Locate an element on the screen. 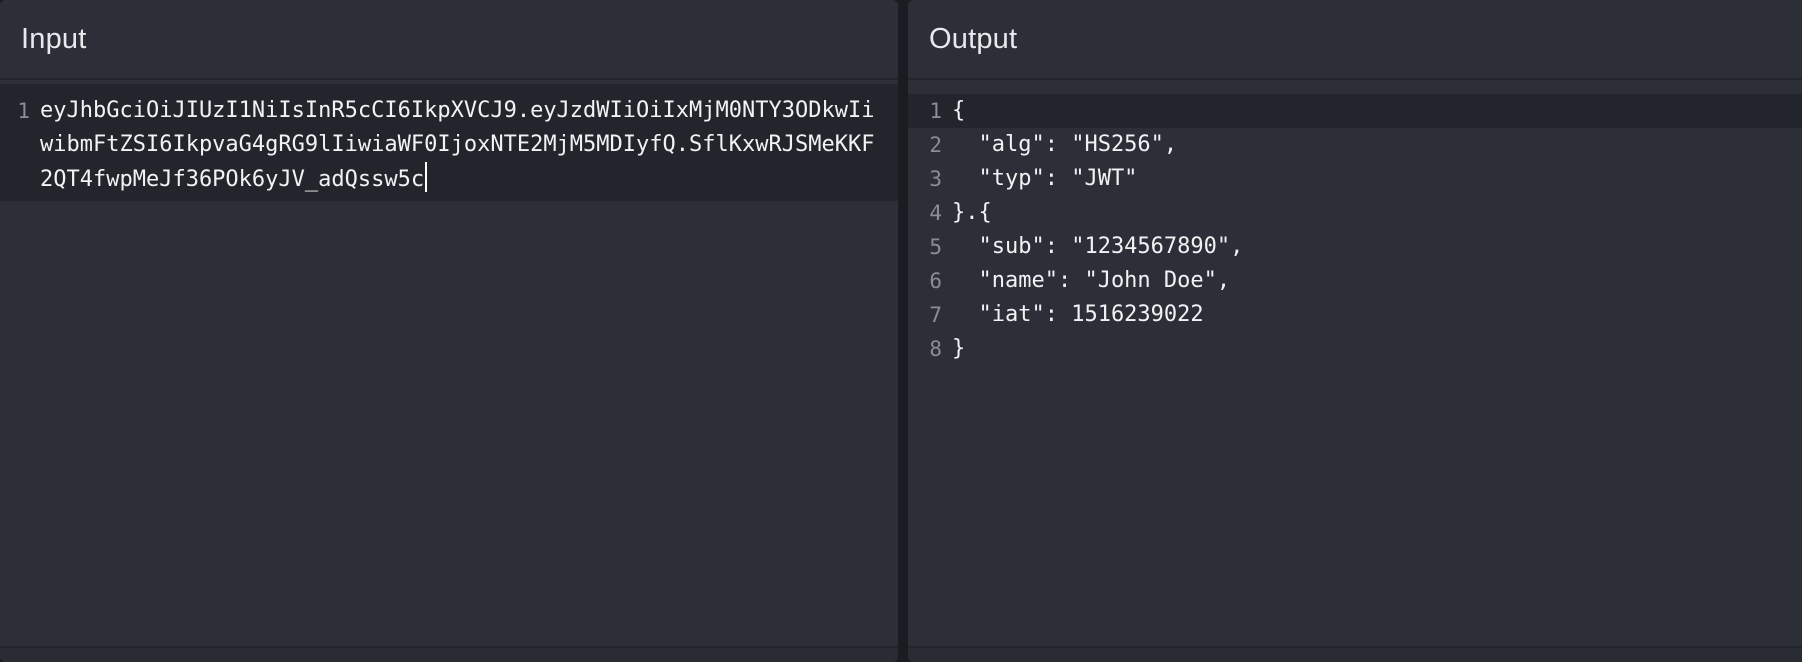 This screenshot has width=1802, height=662. output-line: 1 { is located at coordinates (1355, 111).